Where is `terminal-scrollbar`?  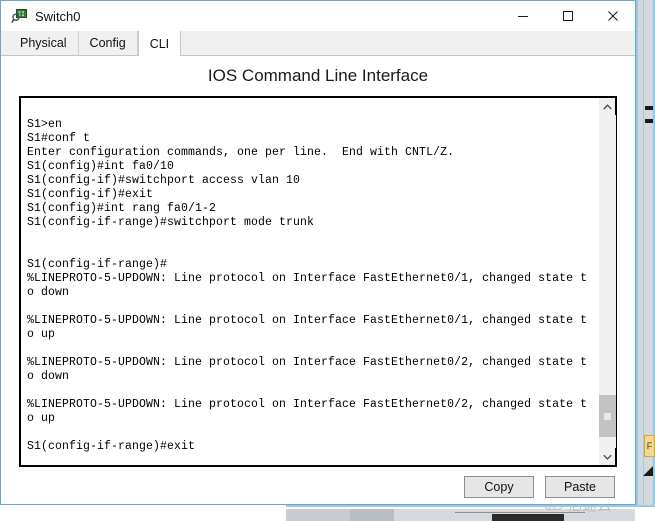 terminal-scrollbar is located at coordinates (607, 281).